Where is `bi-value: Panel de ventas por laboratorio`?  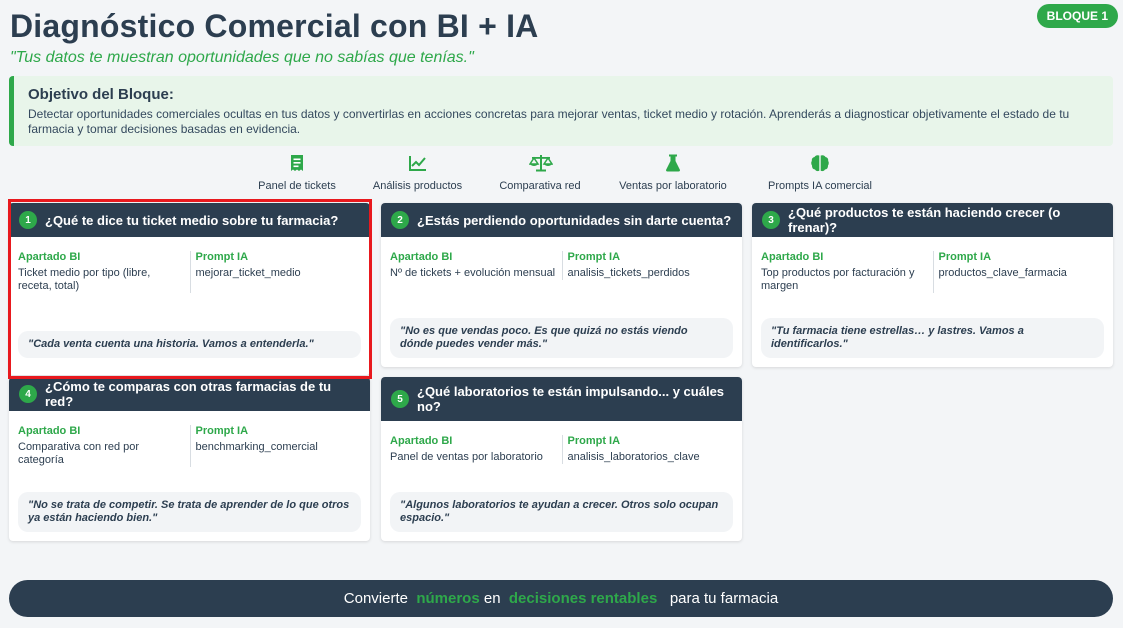 bi-value: Panel de ventas por laboratorio is located at coordinates (466, 457).